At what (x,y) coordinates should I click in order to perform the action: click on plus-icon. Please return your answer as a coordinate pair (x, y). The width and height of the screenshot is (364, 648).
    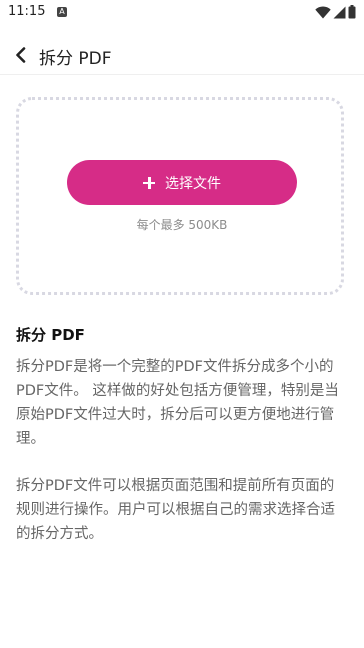
    Looking at the image, I should click on (149, 182).